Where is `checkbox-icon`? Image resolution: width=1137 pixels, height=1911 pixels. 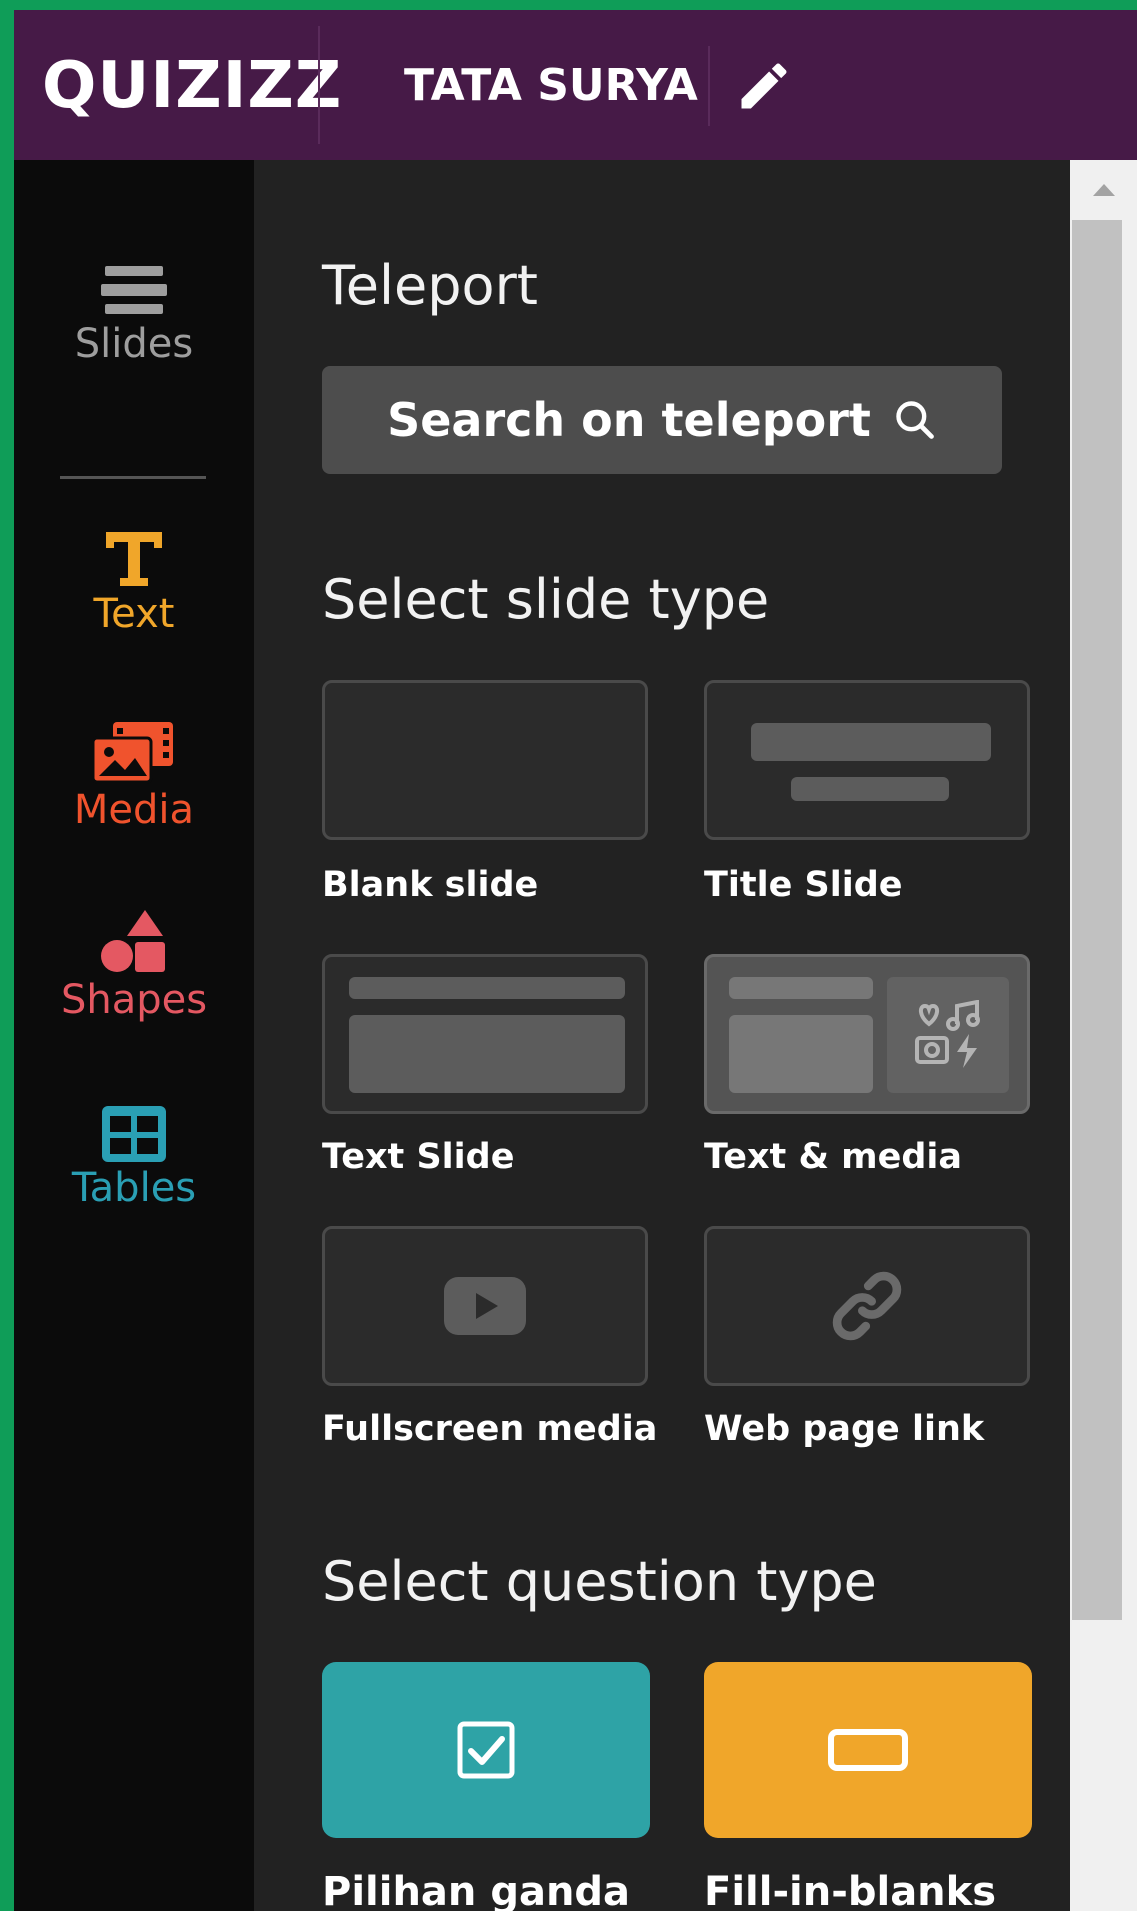 checkbox-icon is located at coordinates (486, 1750).